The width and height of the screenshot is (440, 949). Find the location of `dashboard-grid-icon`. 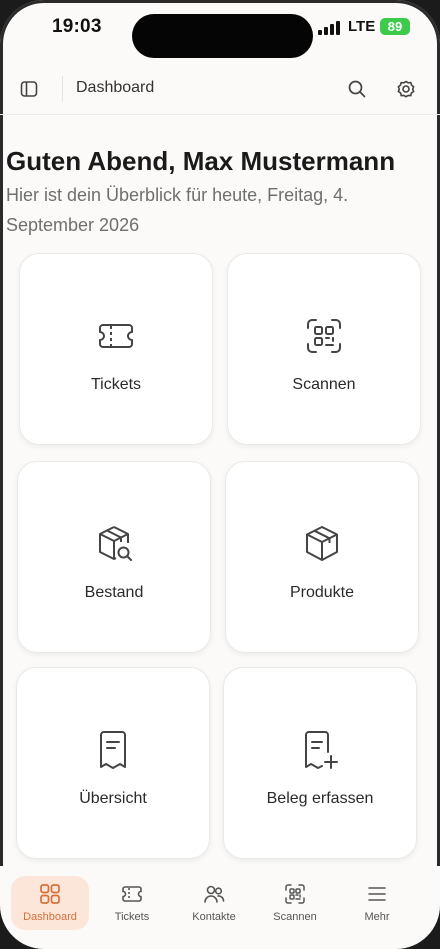

dashboard-grid-icon is located at coordinates (50, 894).